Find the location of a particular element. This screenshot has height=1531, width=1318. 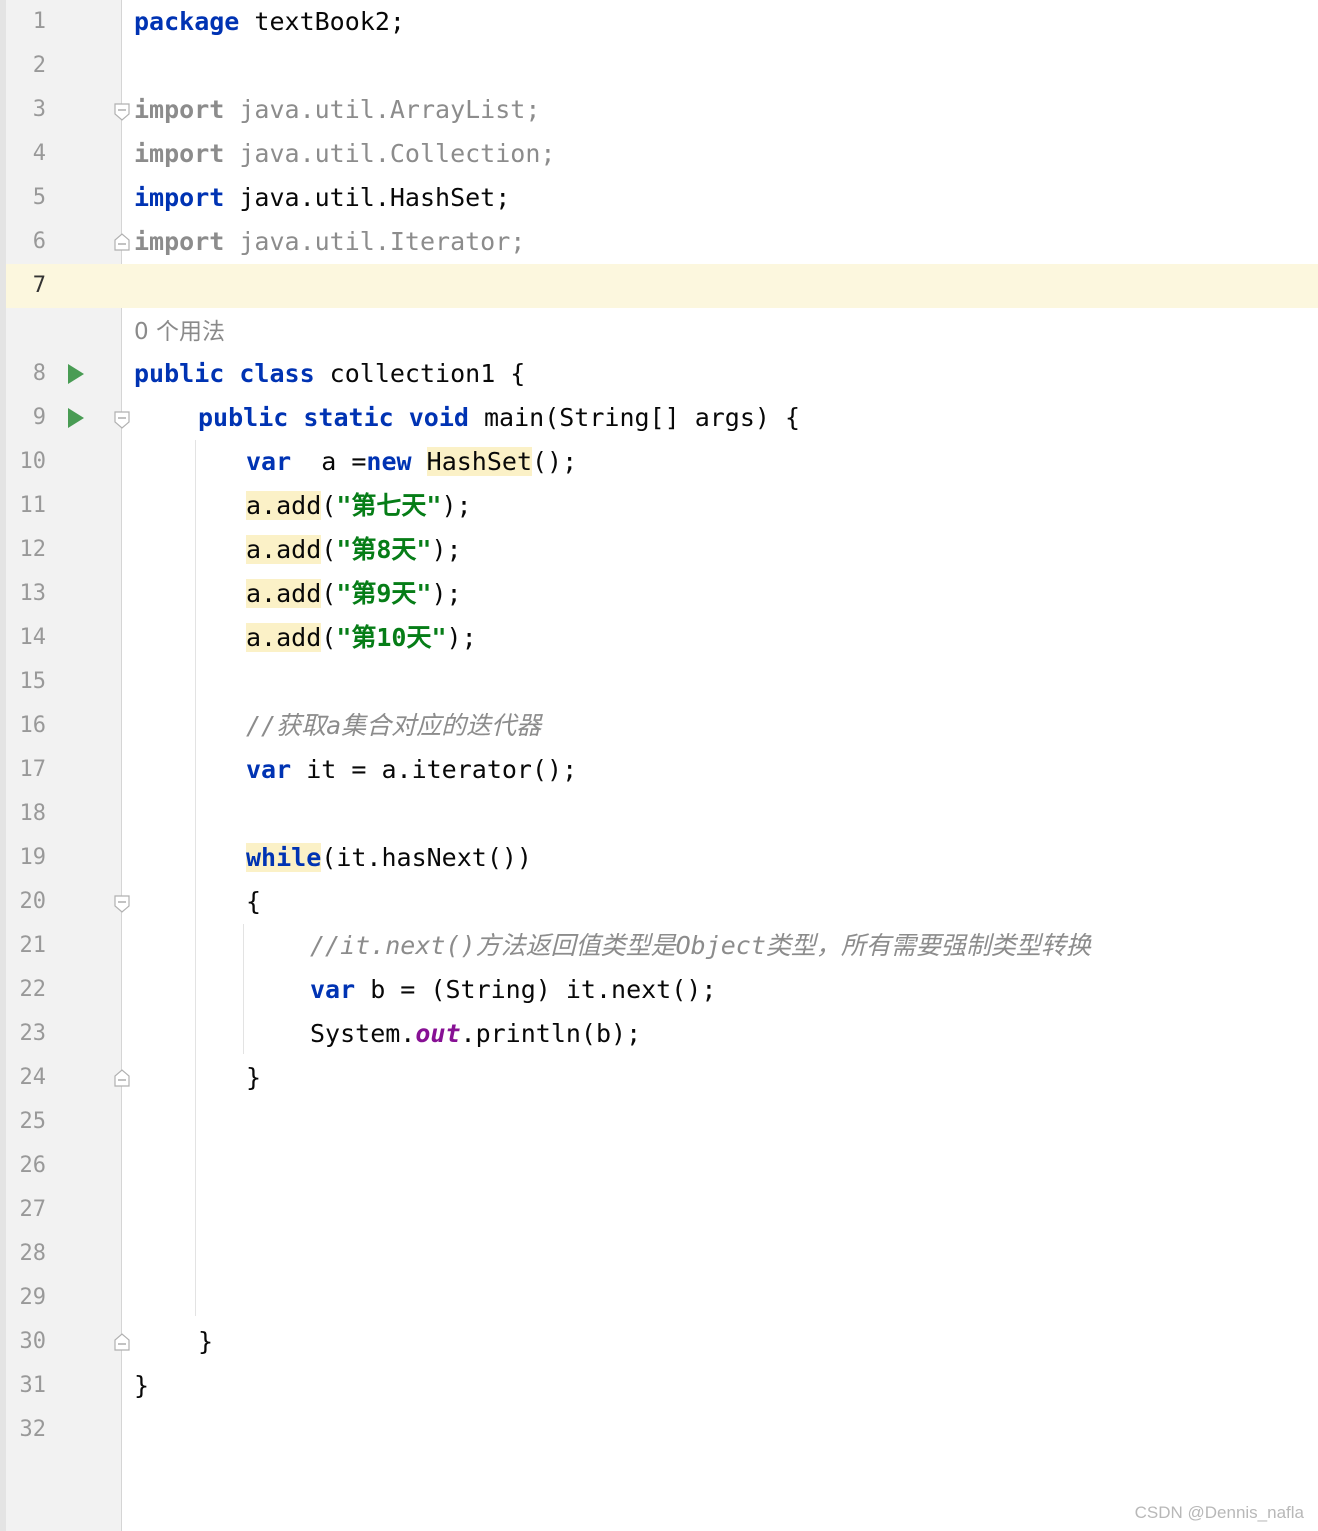

code-line-17: var it = a.iterator(); is located at coordinates (411, 770).